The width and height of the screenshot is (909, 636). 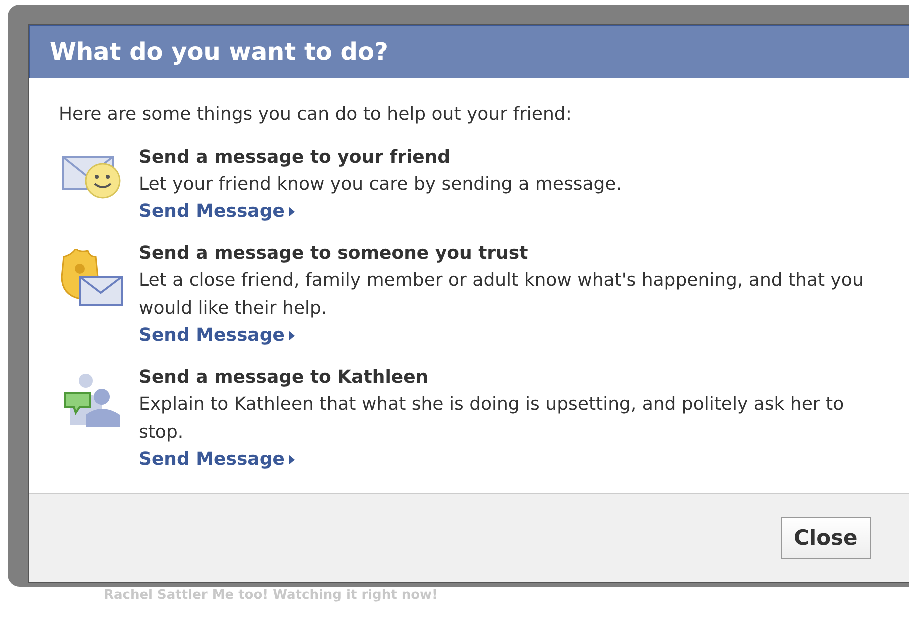 What do you see at coordinates (92, 400) in the screenshot?
I see `people-speech-bubble-icon` at bounding box center [92, 400].